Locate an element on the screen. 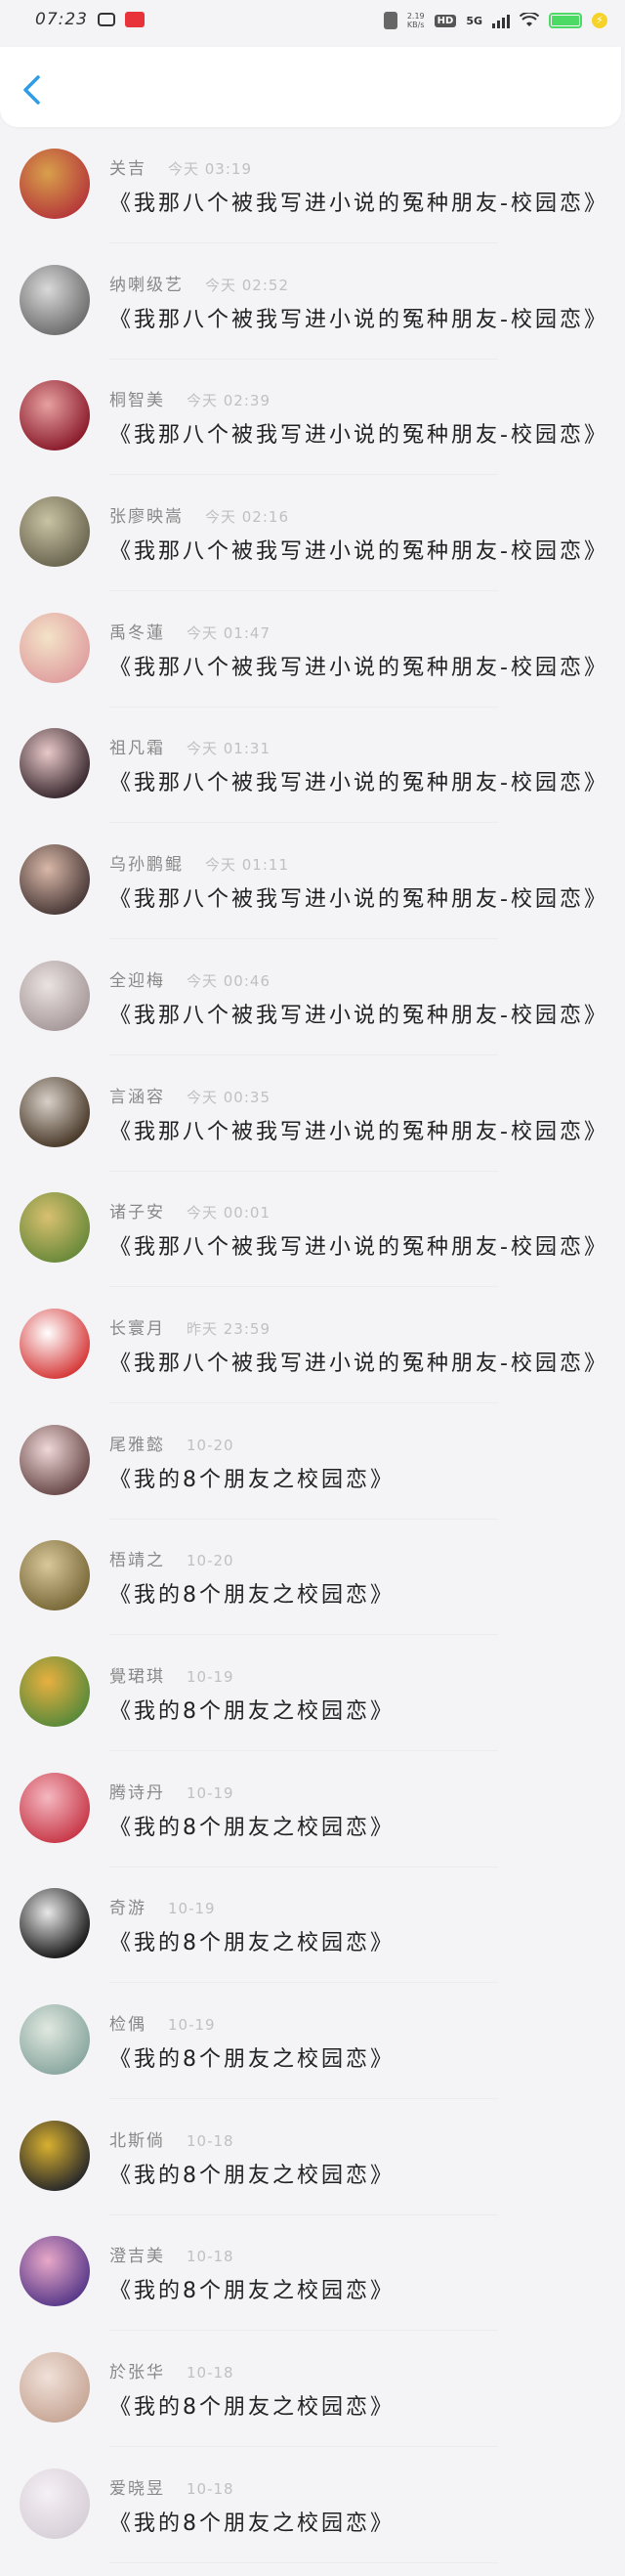 The height and width of the screenshot is (2576, 625). user-name: 尾雅懿 is located at coordinates (137, 1443).